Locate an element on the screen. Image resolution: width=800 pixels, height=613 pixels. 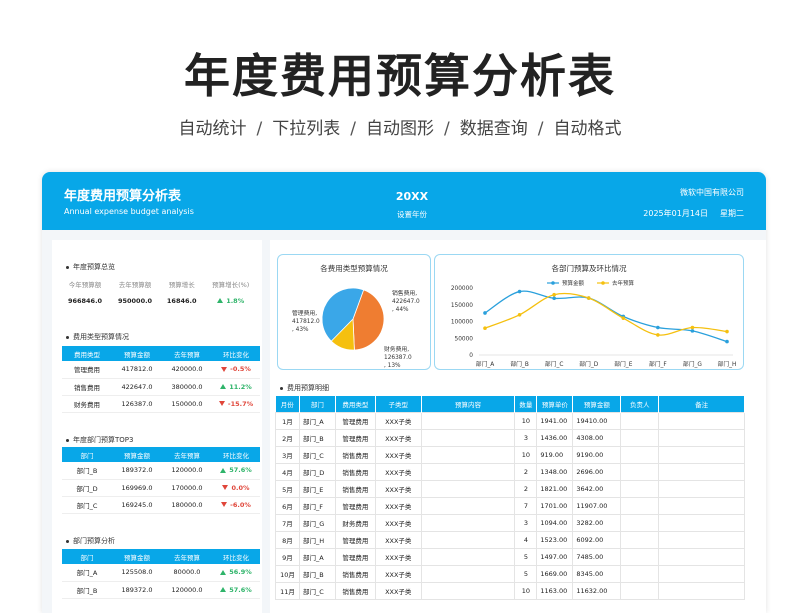
detail-cell: 1497.00 is located at coordinates (555, 556).